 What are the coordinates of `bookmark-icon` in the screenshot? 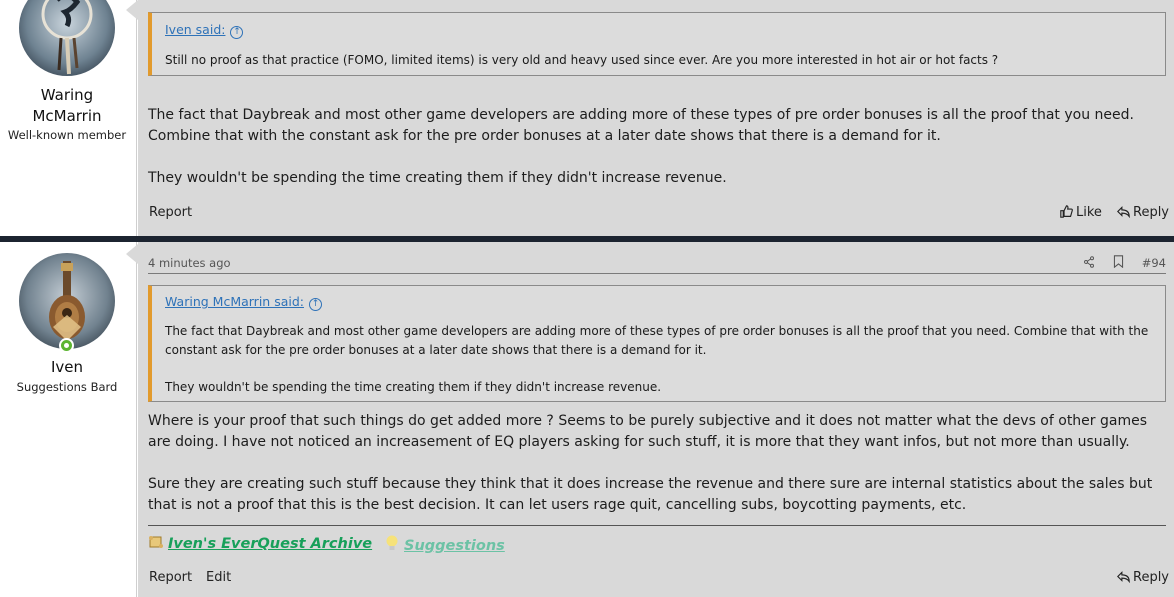 It's located at (1118, 263).